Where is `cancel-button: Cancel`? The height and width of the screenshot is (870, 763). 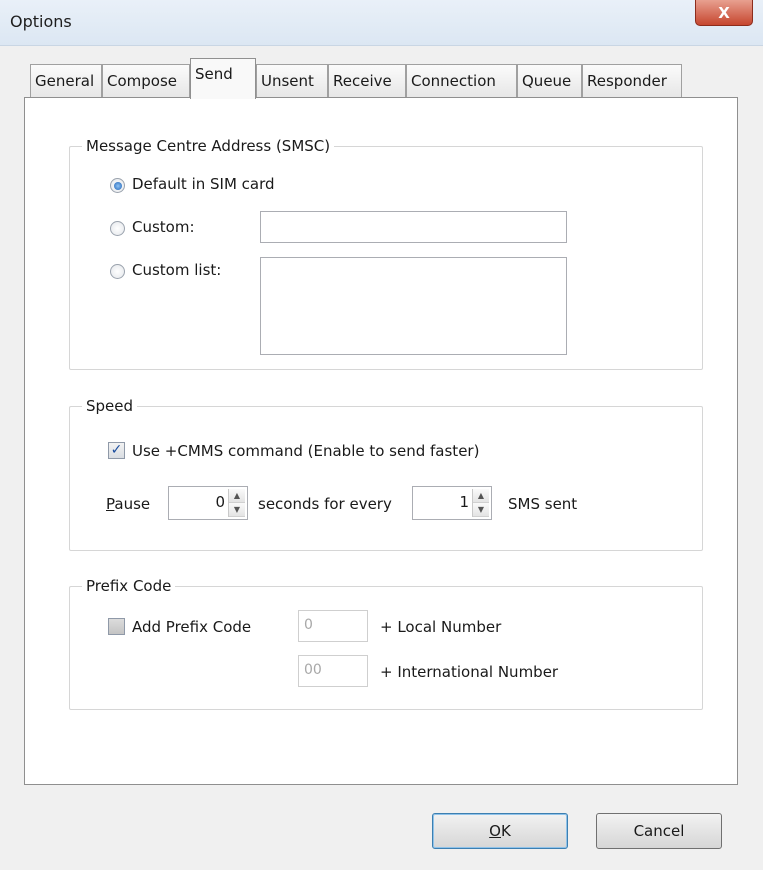
cancel-button: Cancel is located at coordinates (659, 831).